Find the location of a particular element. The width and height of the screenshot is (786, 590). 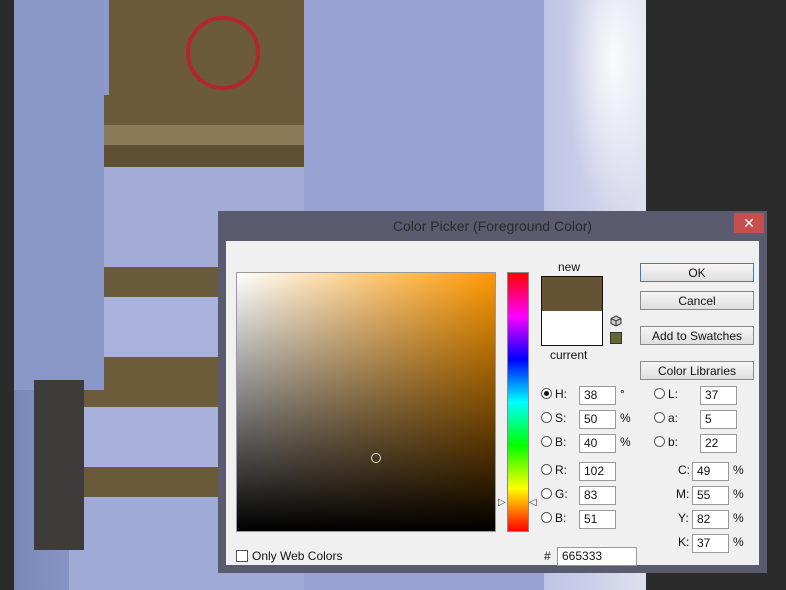

l-field: 37 is located at coordinates (718, 395).